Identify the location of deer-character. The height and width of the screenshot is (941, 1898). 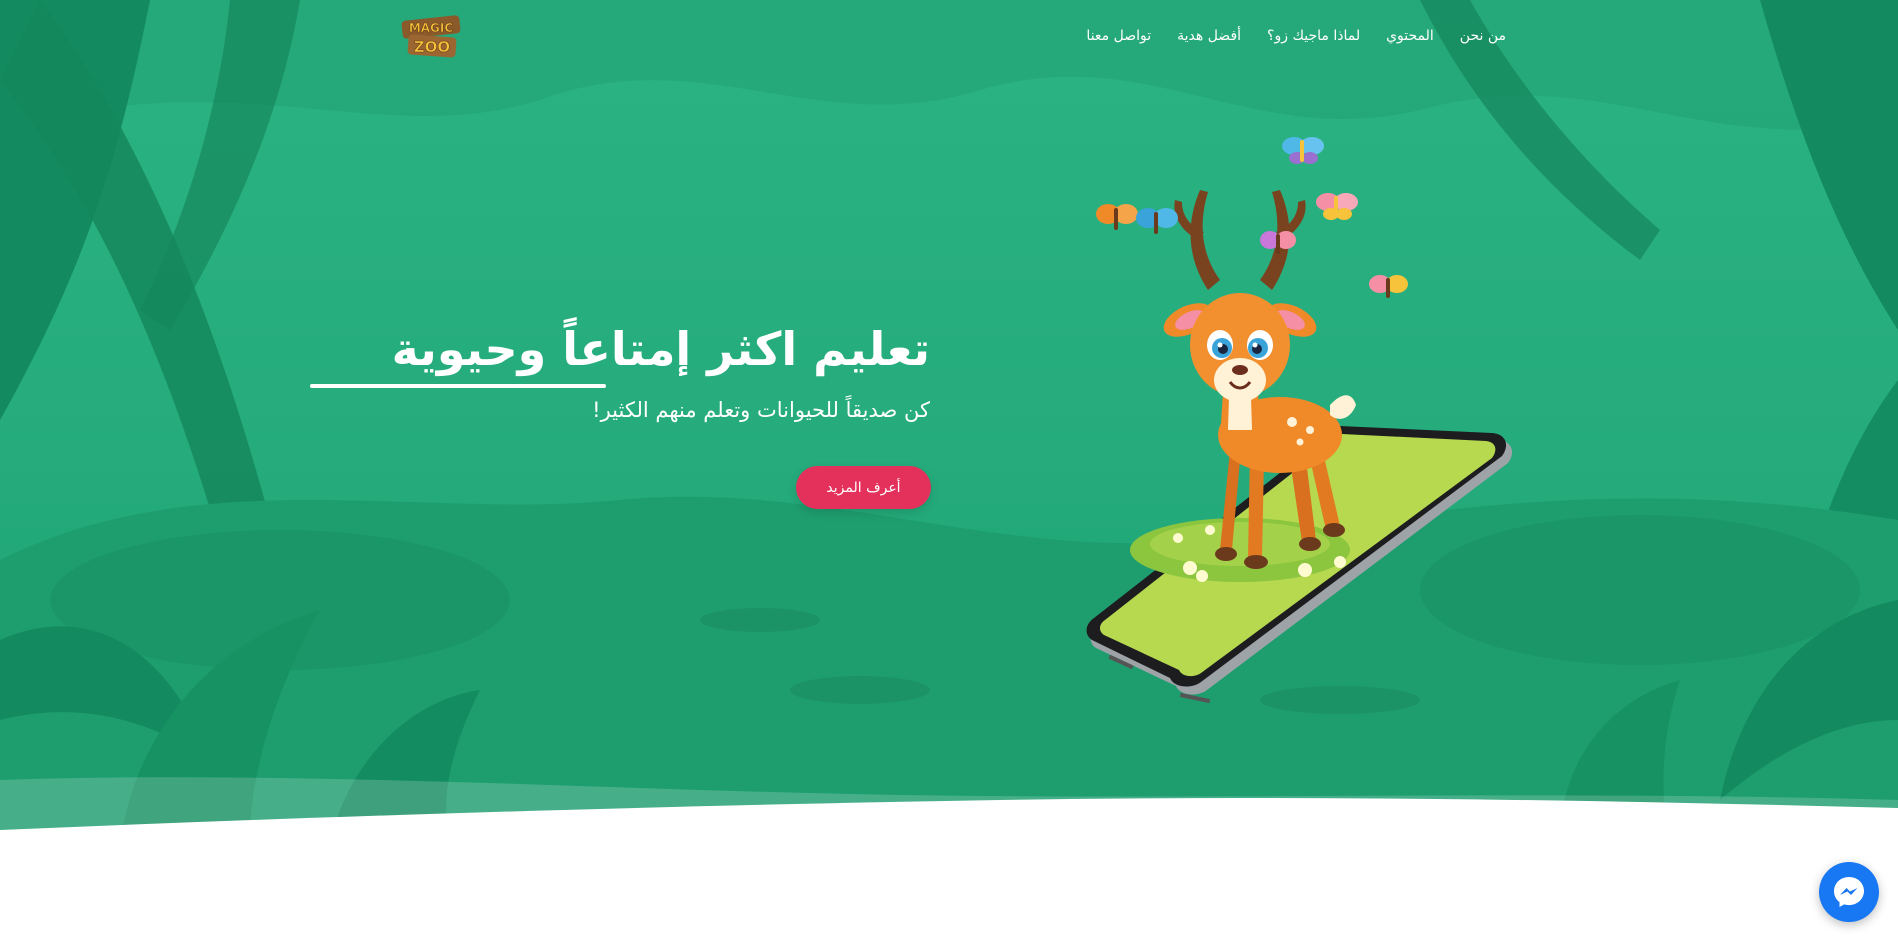
(1259, 379).